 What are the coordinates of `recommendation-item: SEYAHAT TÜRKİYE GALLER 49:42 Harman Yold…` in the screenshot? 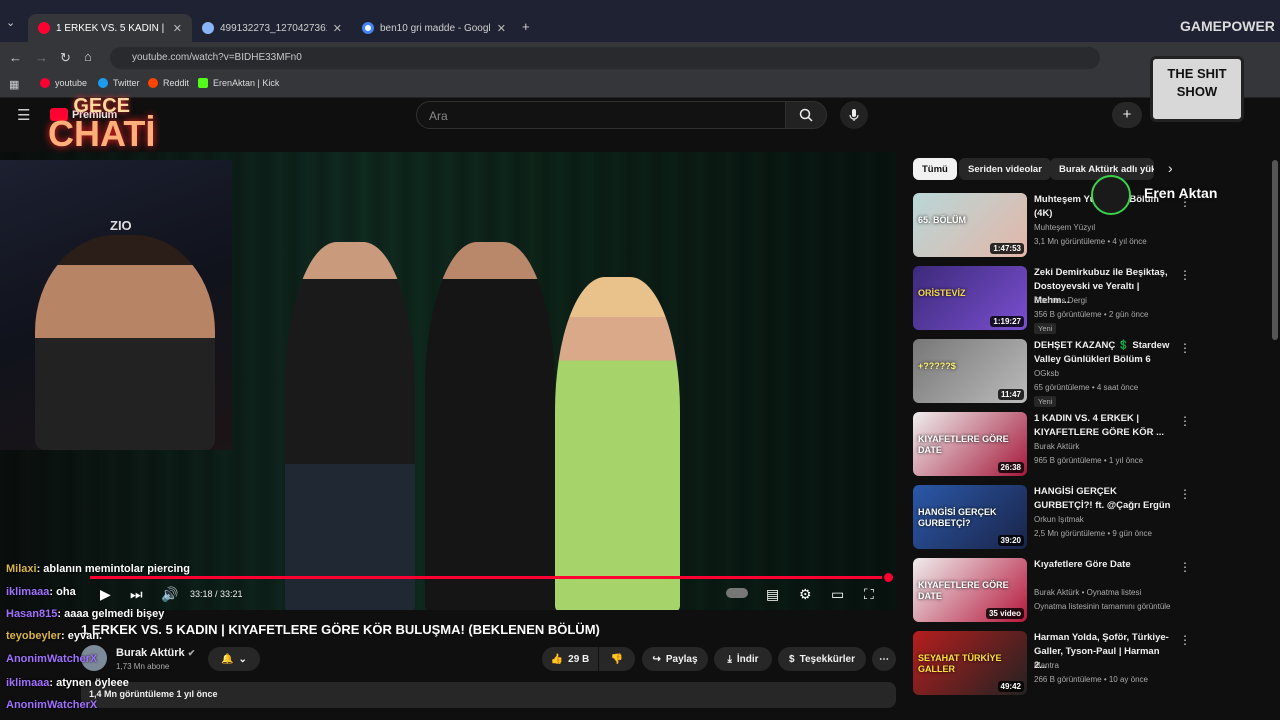 It's located at (1093, 664).